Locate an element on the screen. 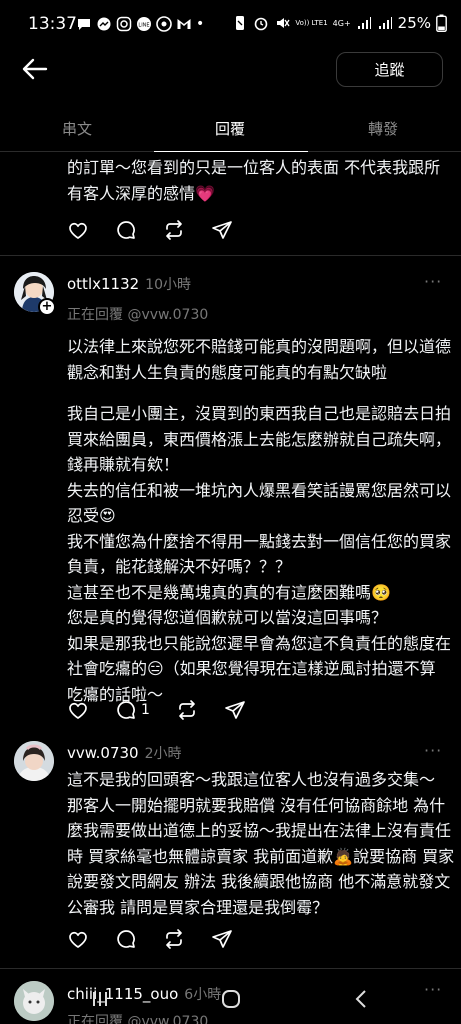 This screenshot has height=1024, width=461. post-text-gap is located at coordinates (262, 393).